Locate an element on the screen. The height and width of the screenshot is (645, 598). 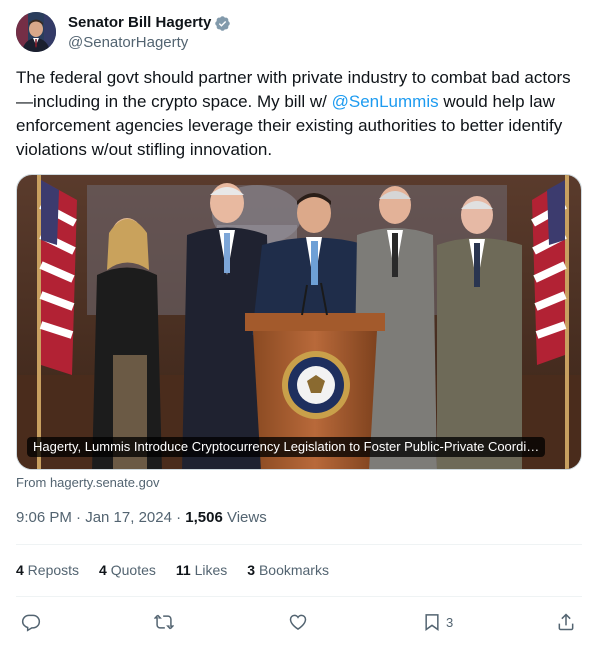
like-button is located at coordinates (298, 622).